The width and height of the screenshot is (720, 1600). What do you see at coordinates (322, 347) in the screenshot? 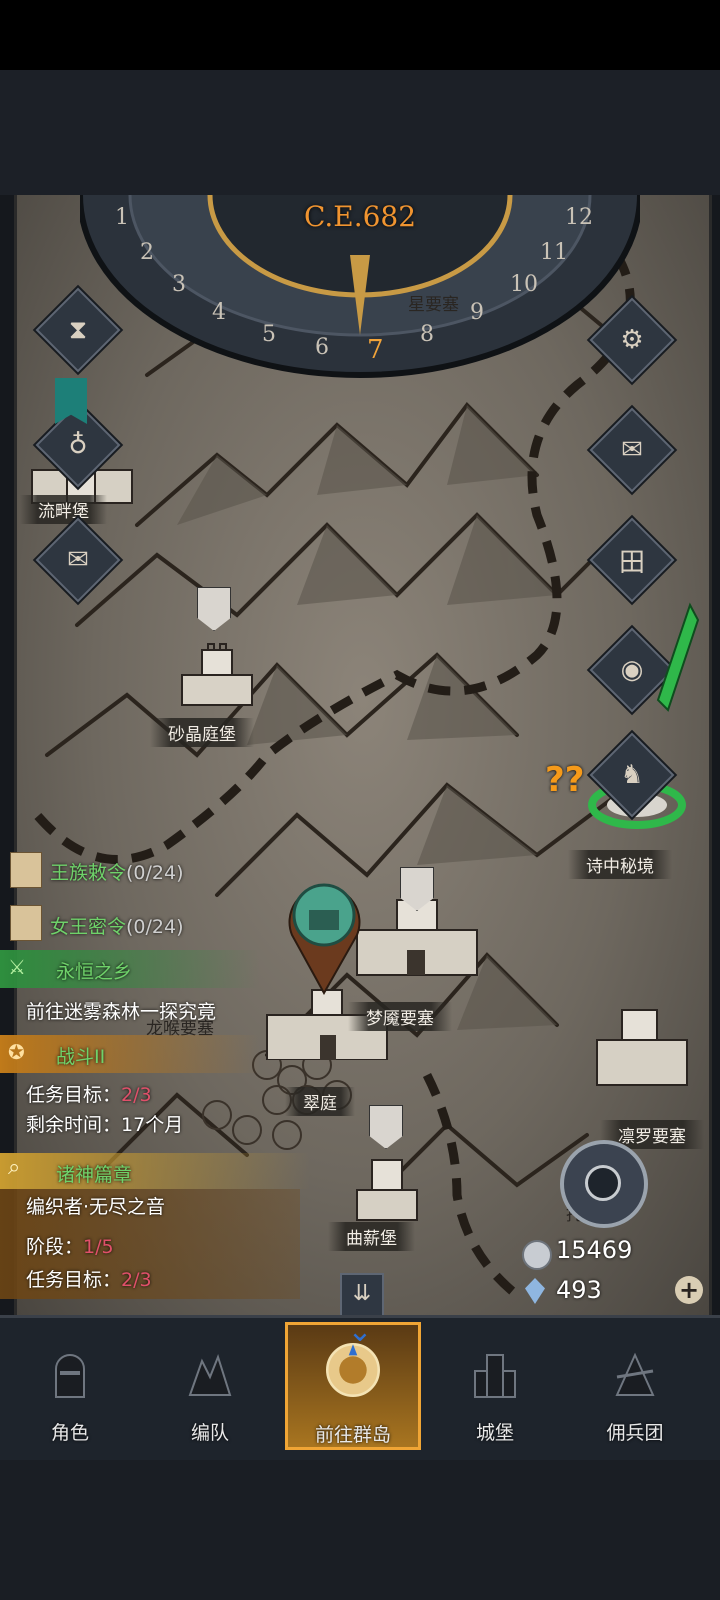
I see `dial-number: 6` at bounding box center [322, 347].